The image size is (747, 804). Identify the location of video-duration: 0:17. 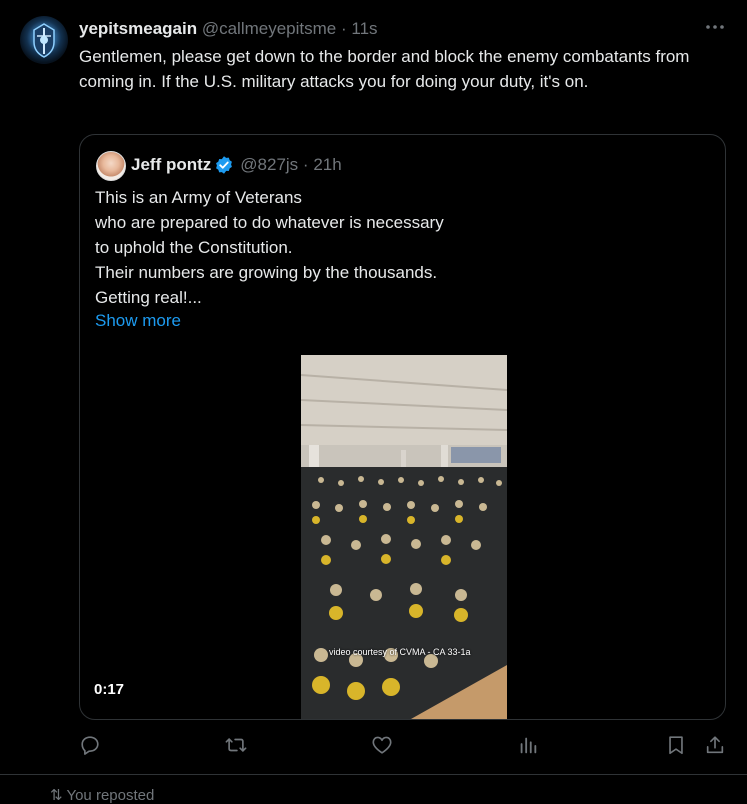
(109, 689).